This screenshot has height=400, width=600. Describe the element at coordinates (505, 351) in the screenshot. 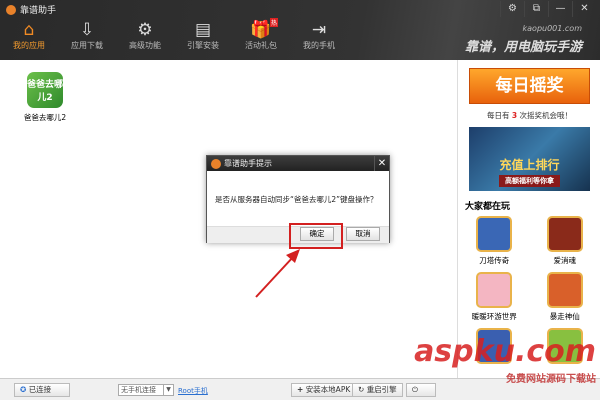

I see `watermark-main: aspku.com` at that location.